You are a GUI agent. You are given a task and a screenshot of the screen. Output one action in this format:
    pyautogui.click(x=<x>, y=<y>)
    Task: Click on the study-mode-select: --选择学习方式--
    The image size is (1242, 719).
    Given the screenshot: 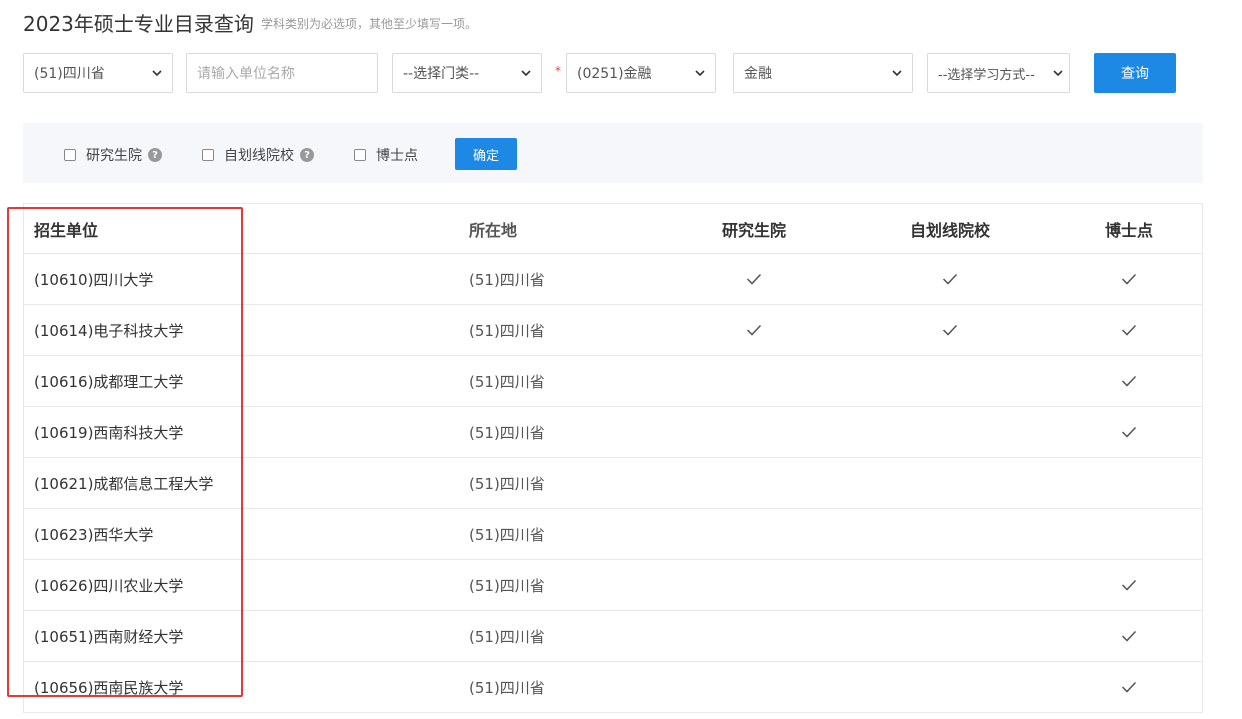 What is the action you would take?
    pyautogui.click(x=998, y=73)
    